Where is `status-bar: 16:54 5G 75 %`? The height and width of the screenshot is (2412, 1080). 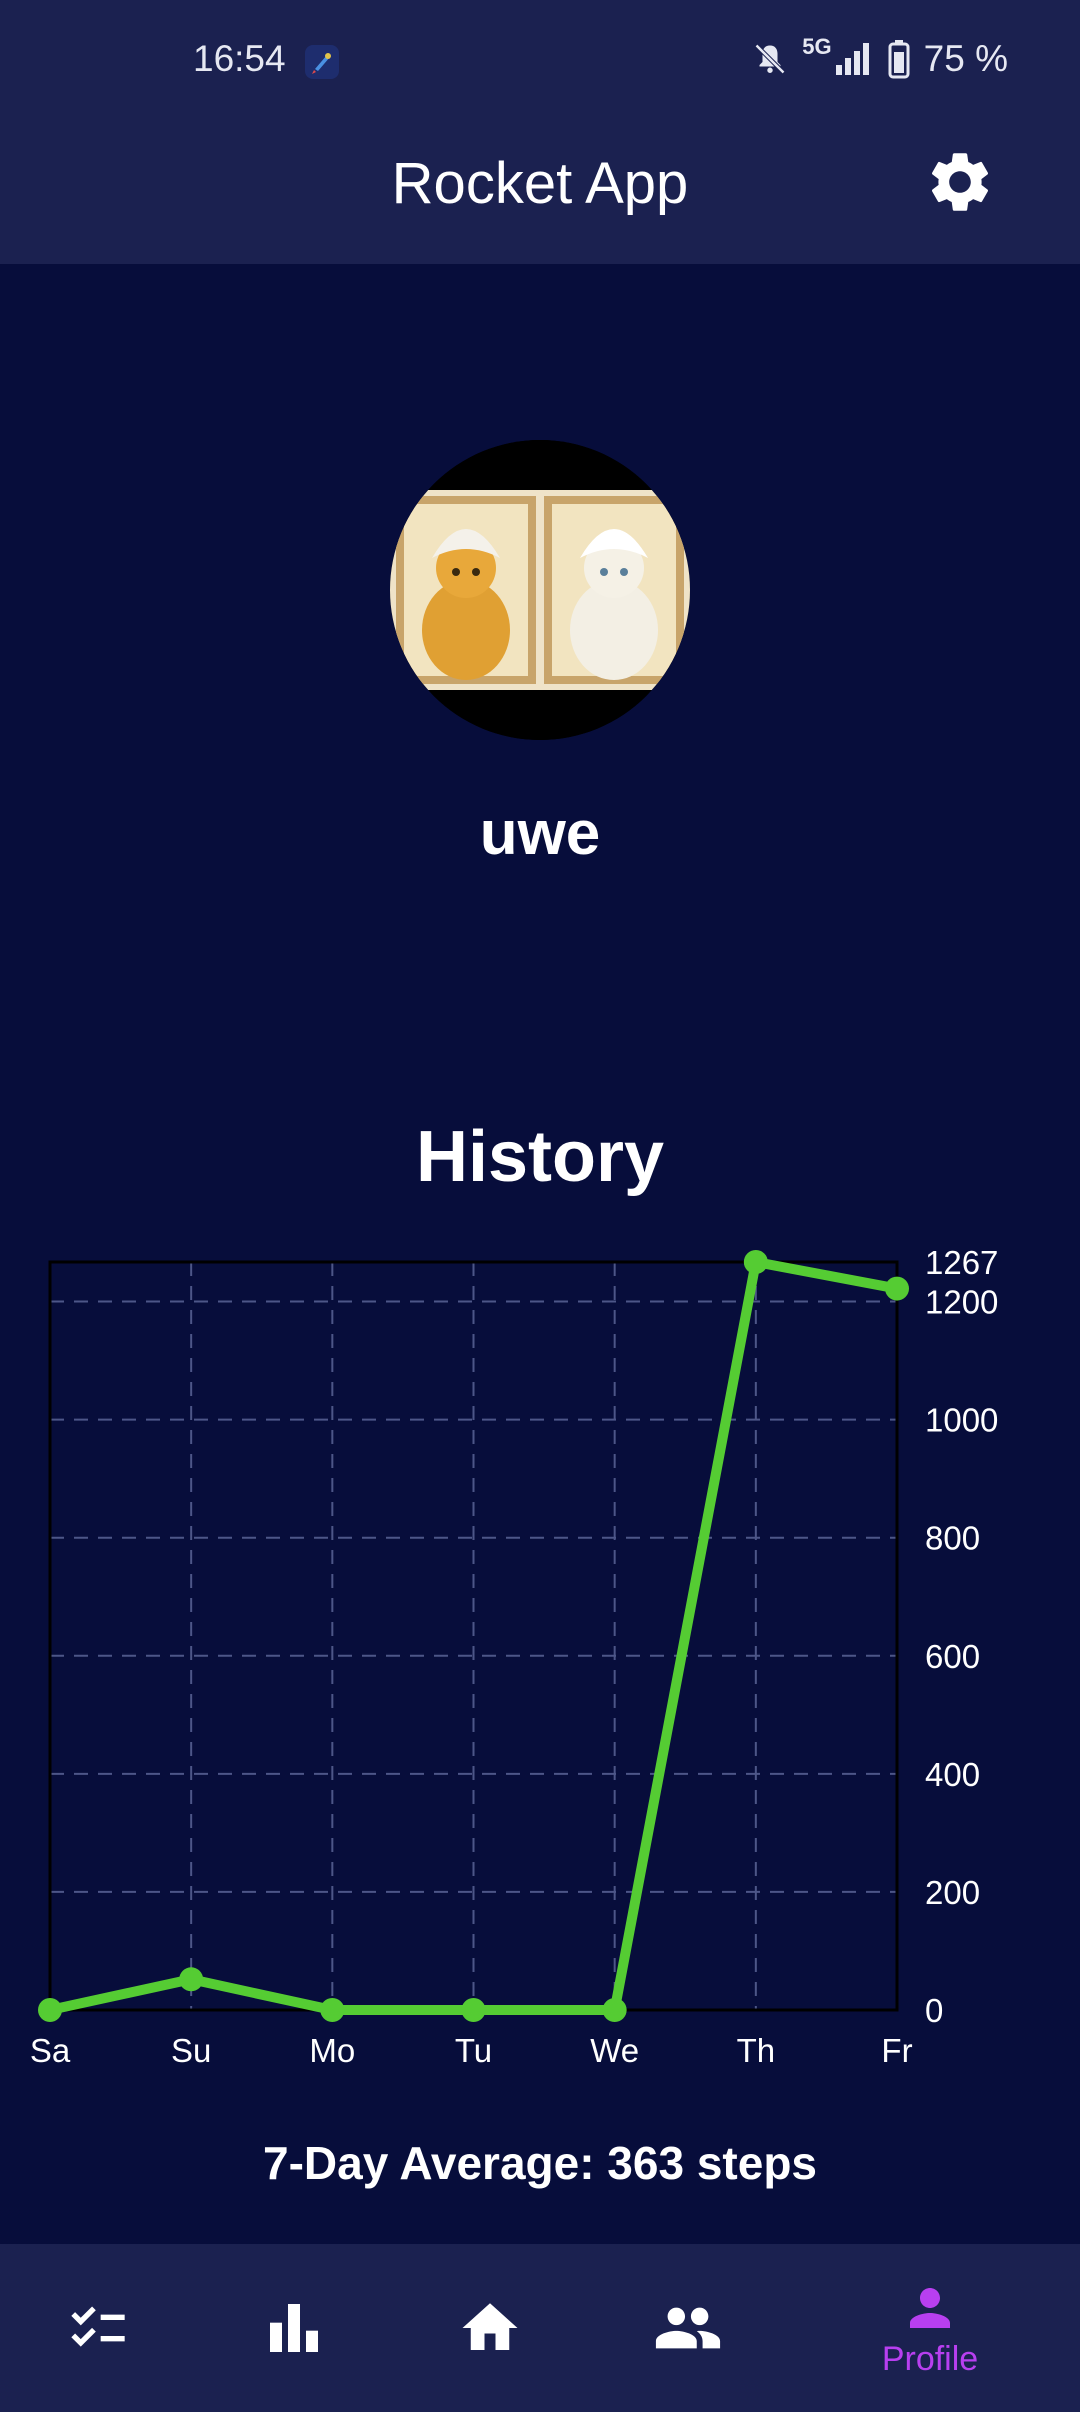 status-bar: 16:54 5G 75 % is located at coordinates (540, 63).